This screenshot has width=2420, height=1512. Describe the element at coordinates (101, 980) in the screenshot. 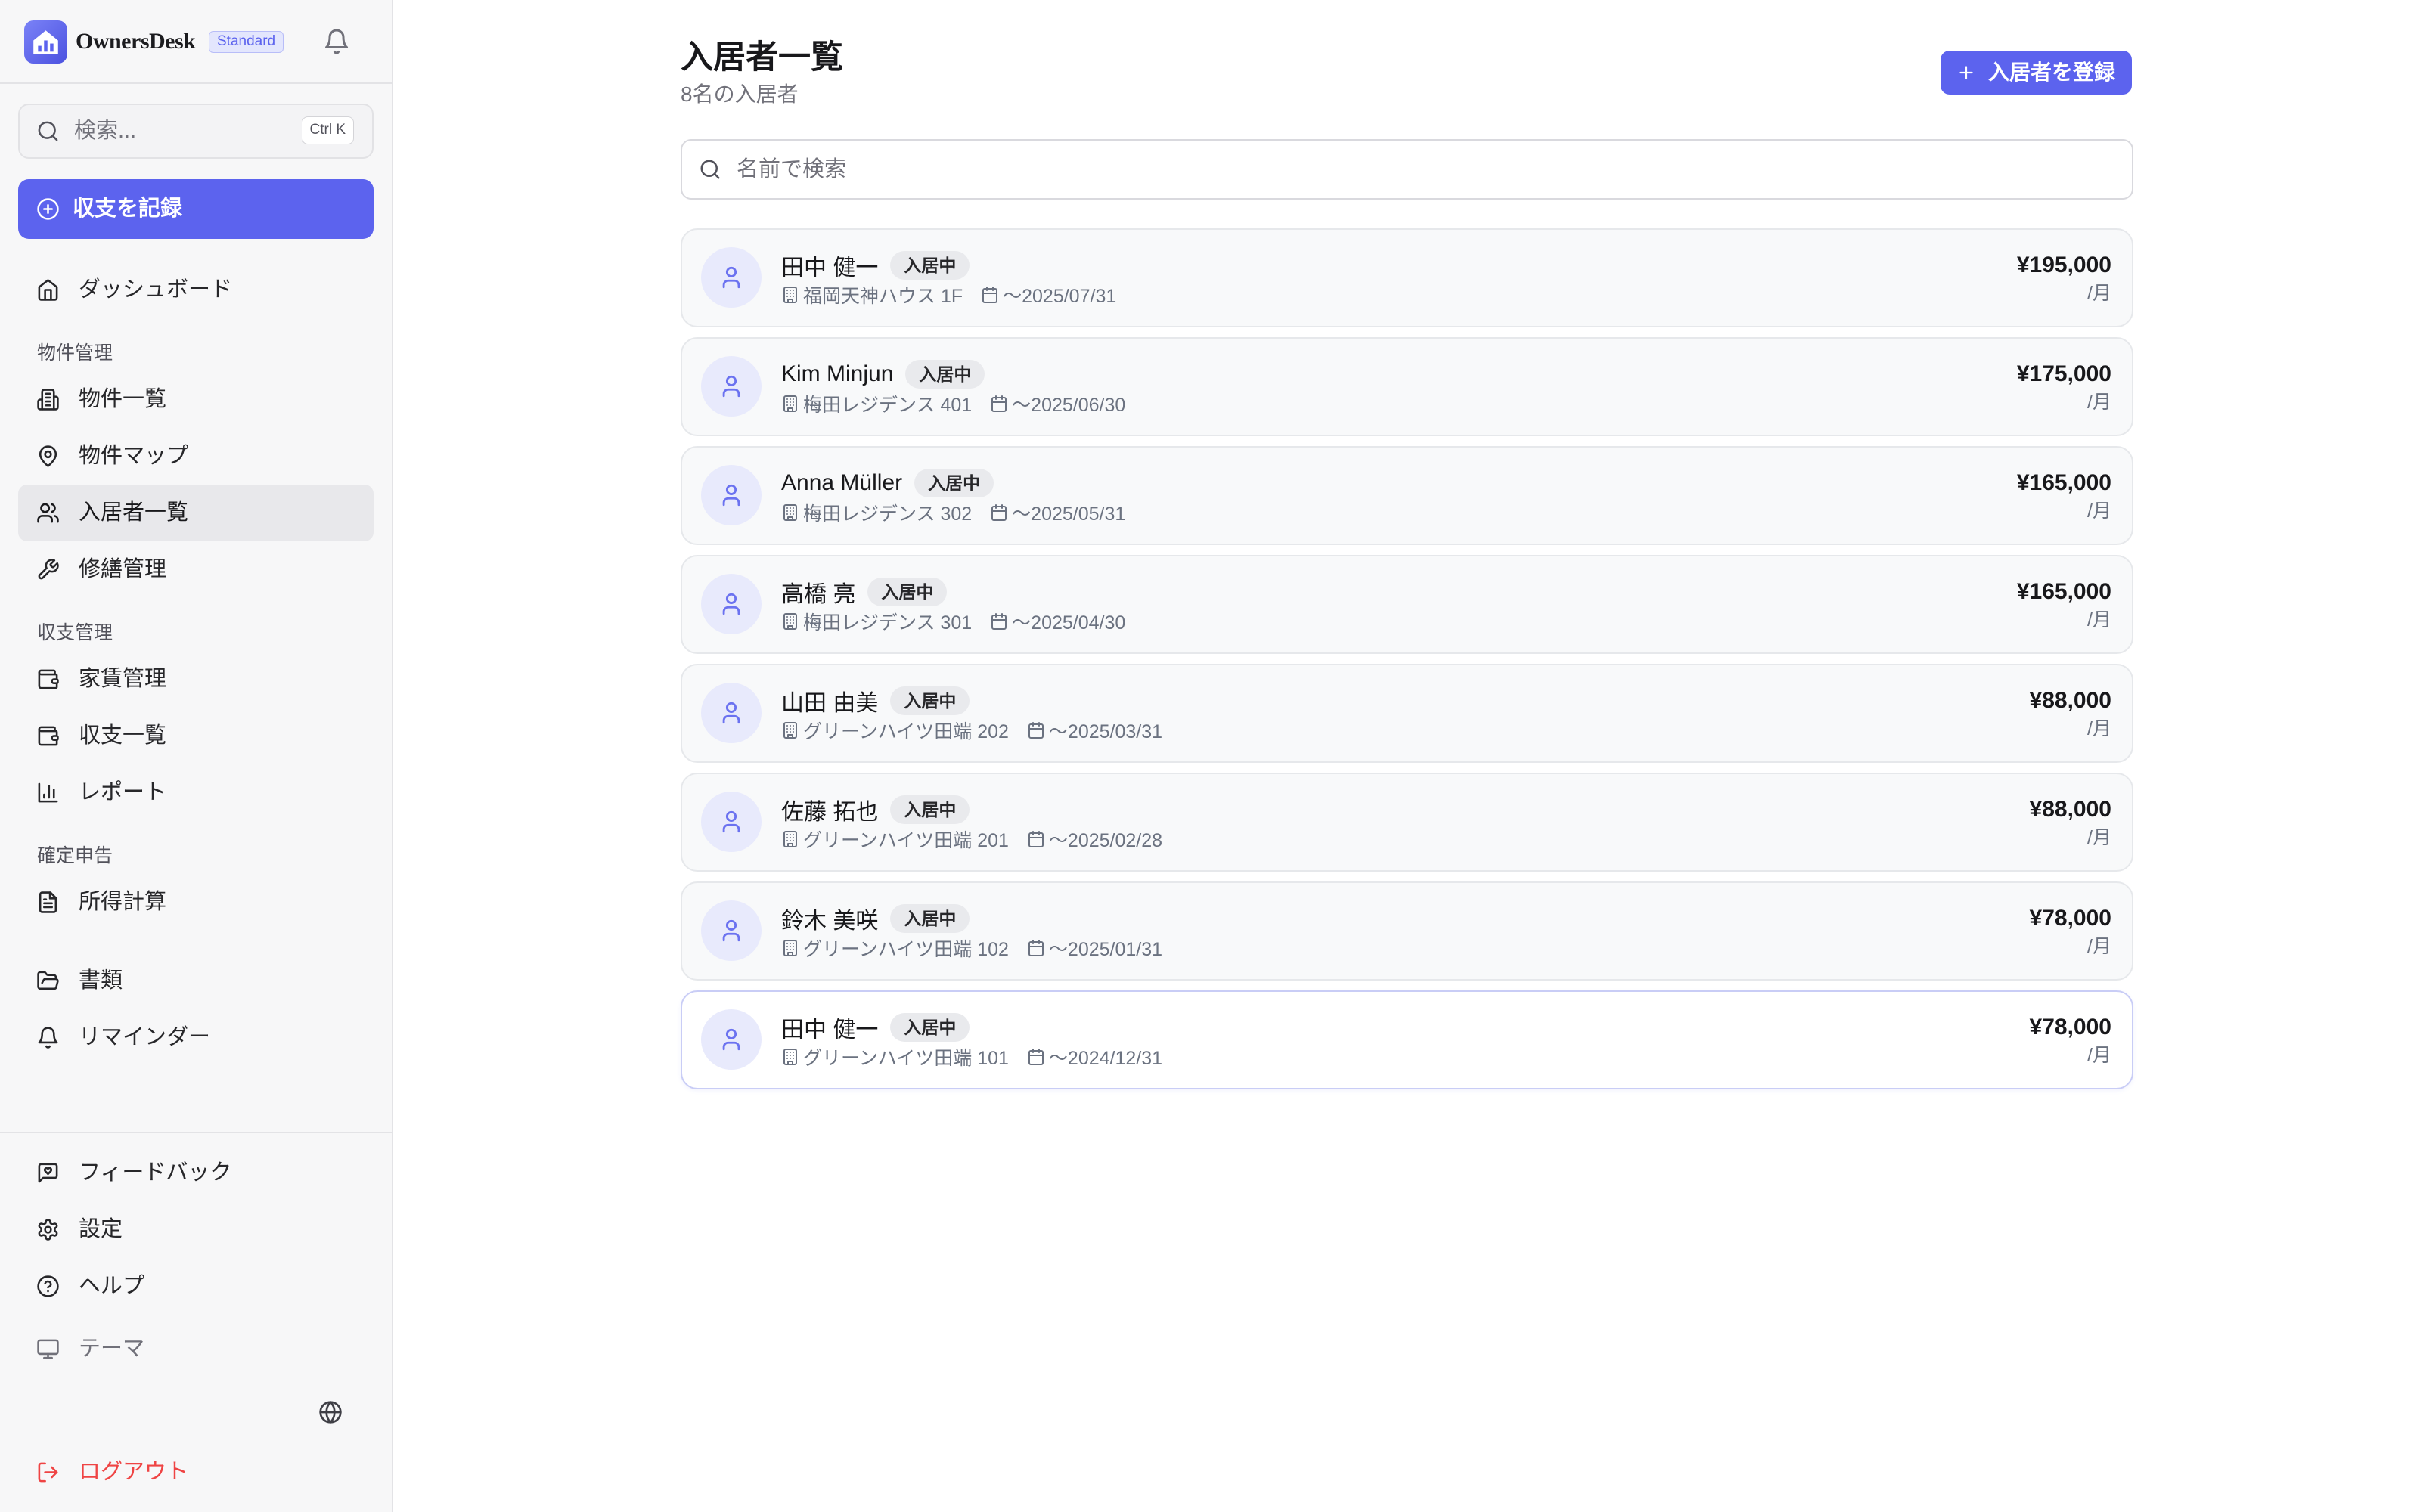

I see `sidebar-item-label: 書類` at that location.